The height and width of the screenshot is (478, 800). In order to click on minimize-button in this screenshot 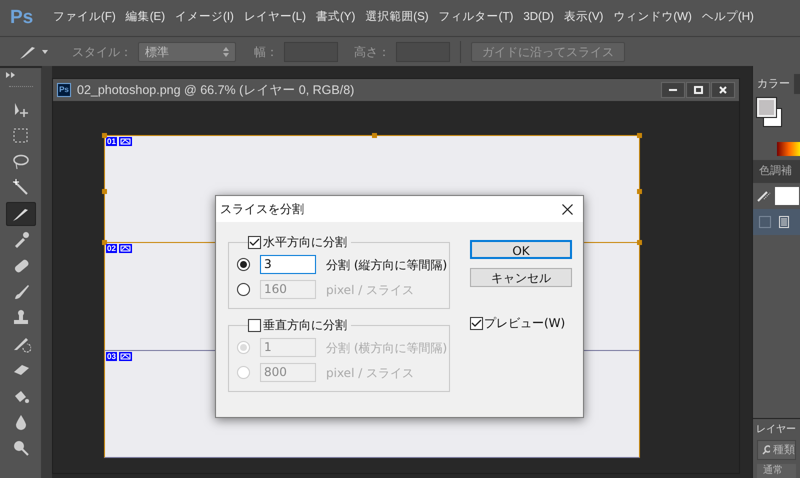, I will do `click(673, 90)`.